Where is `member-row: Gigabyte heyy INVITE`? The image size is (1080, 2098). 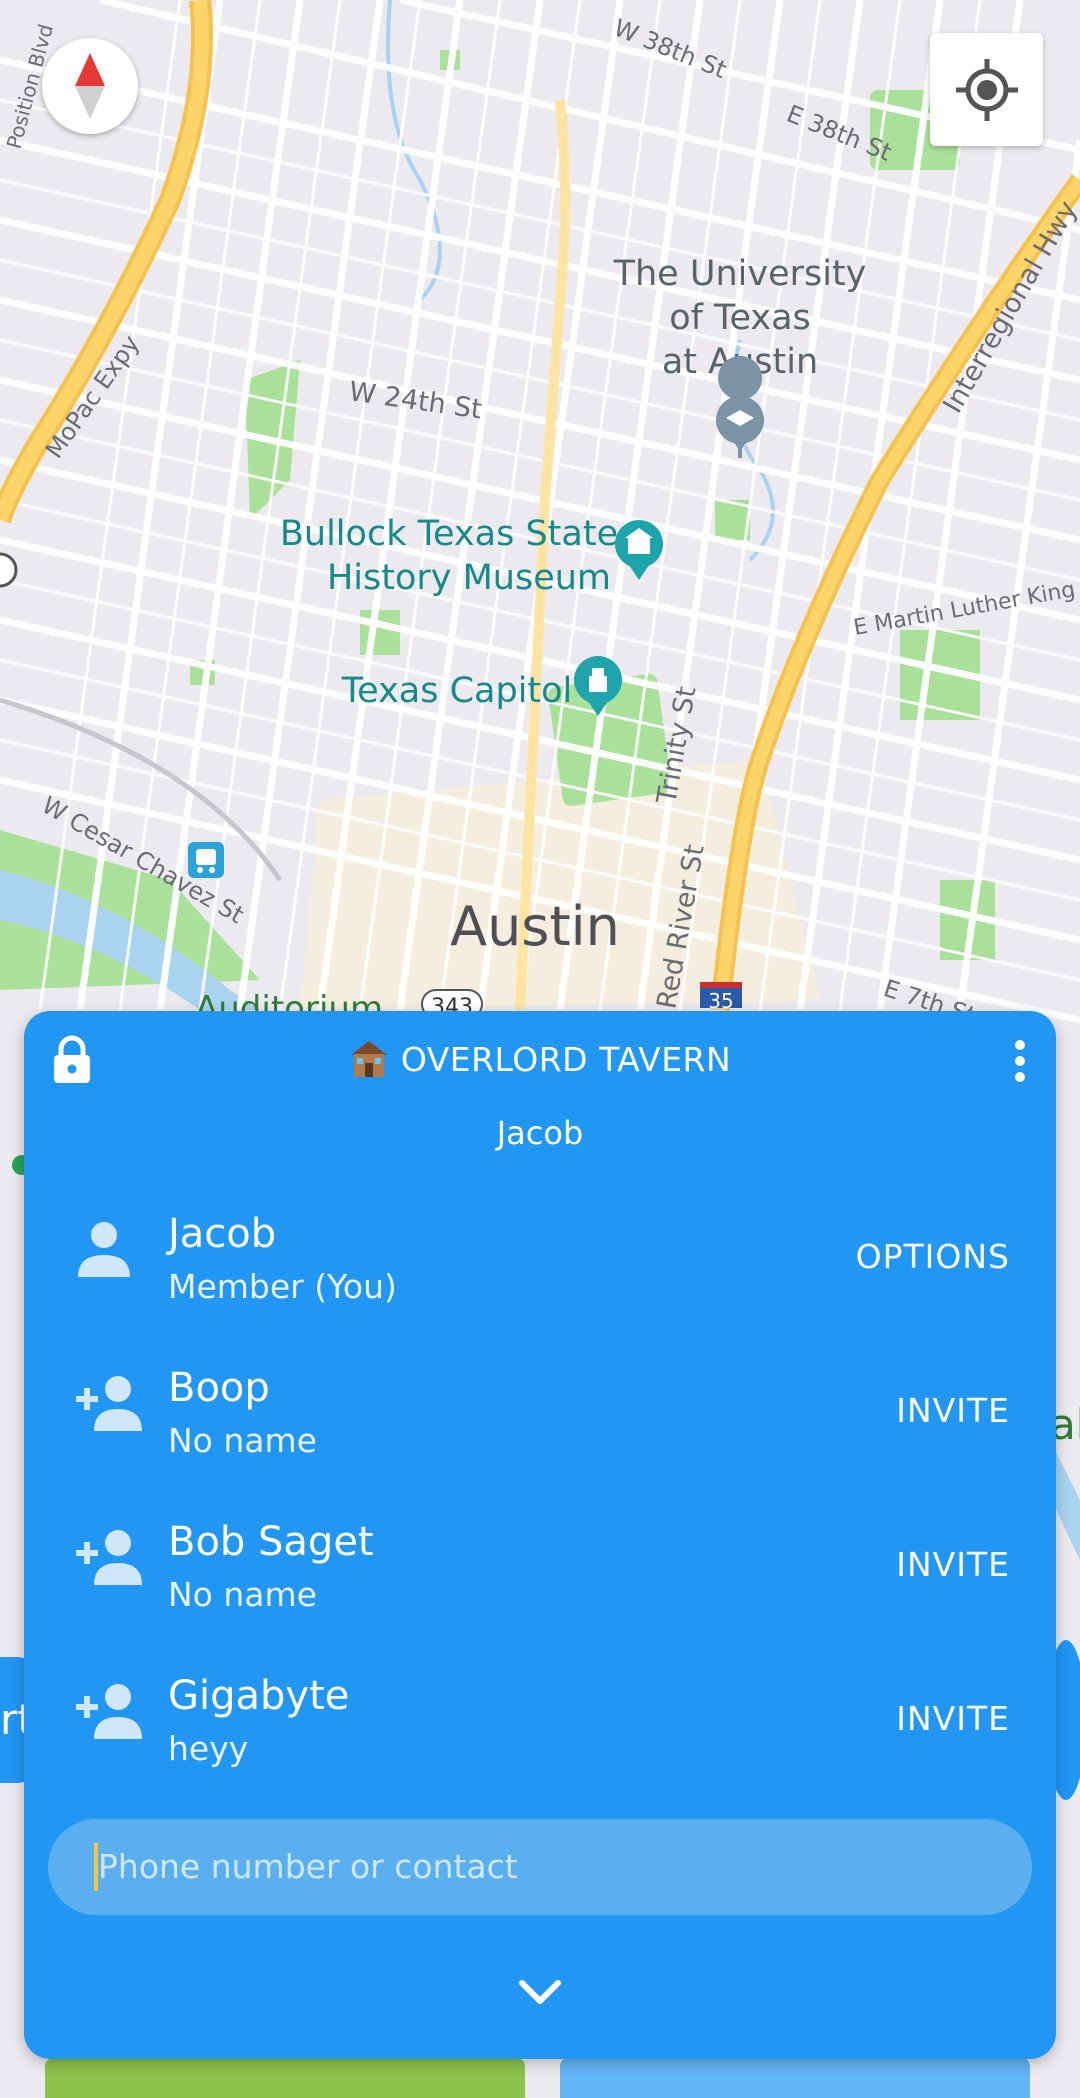 member-row: Gigabyte heyy INVITE is located at coordinates (540, 1743).